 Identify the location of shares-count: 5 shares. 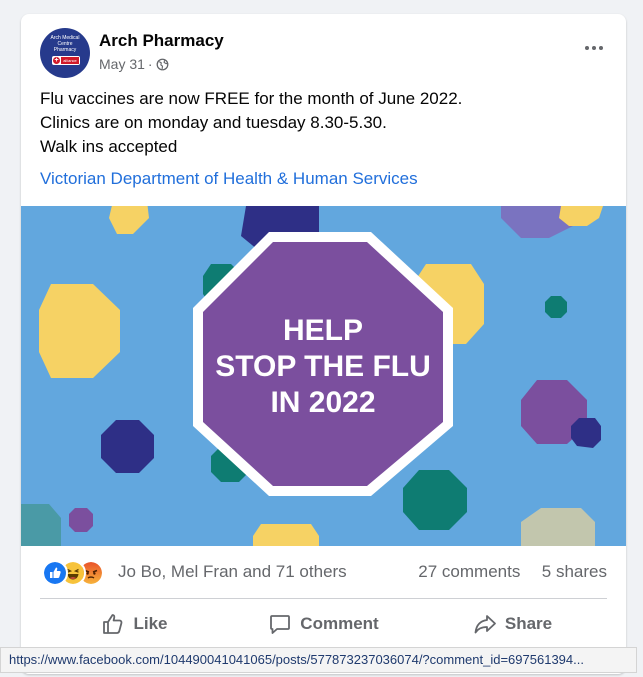
(574, 571).